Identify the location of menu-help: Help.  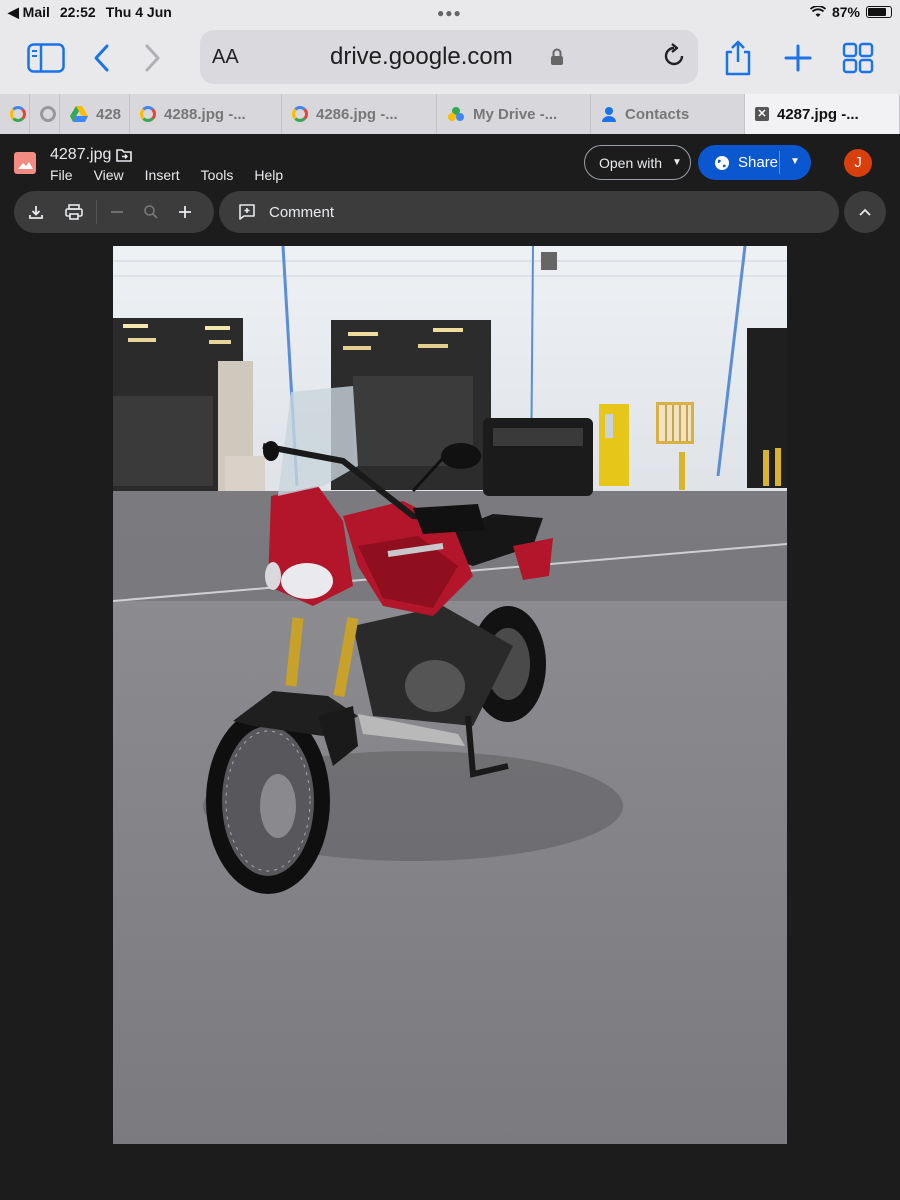
(268, 175).